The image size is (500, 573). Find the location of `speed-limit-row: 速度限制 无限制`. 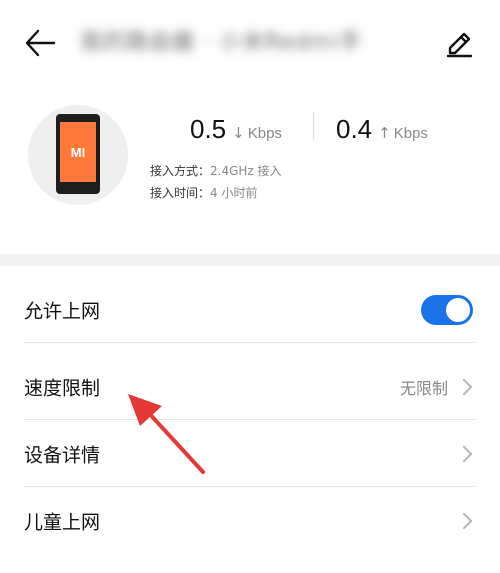

speed-limit-row: 速度限制 无限制 is located at coordinates (250, 387).